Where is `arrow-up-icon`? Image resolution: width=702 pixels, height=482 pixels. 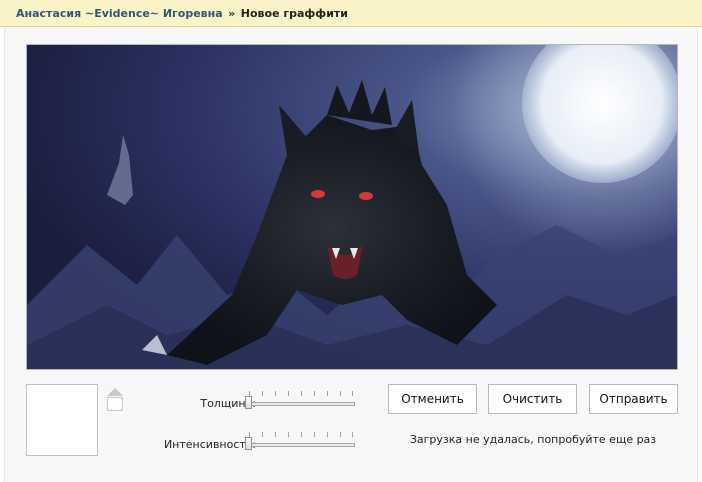
arrow-up-icon is located at coordinates (115, 392).